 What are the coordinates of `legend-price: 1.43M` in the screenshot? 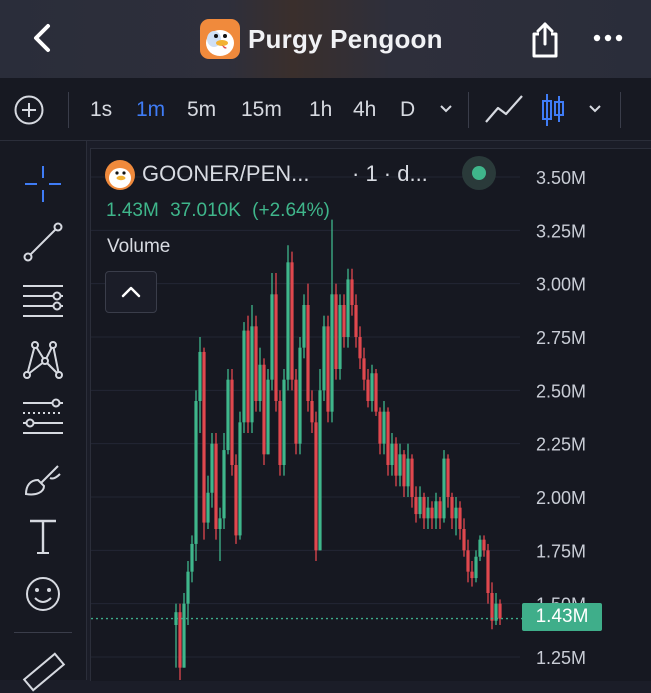 It's located at (132, 210).